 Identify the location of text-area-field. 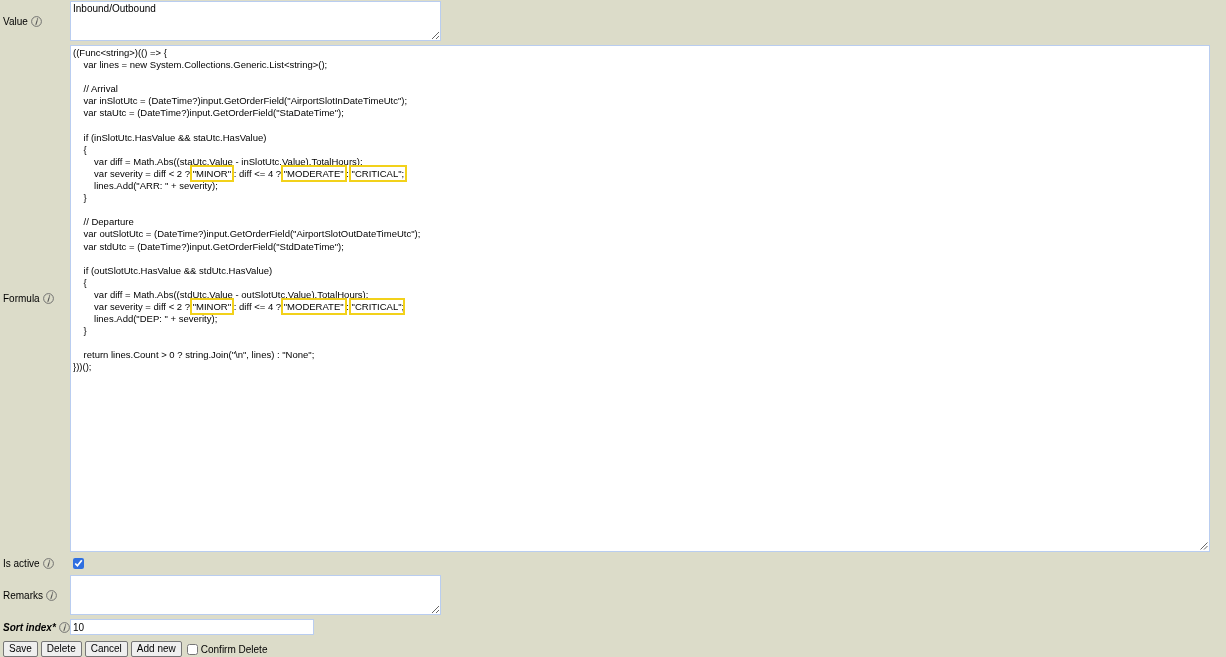
(255, 595).